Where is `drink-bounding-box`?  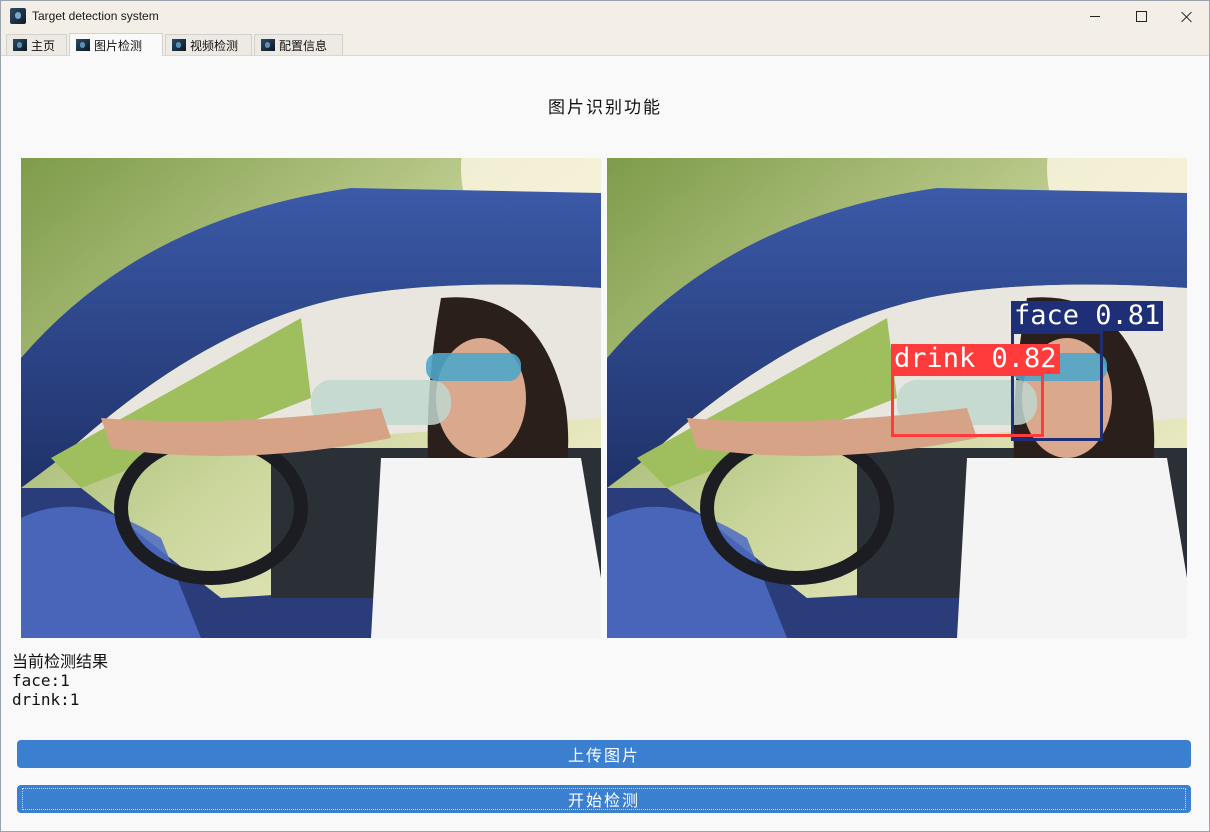 drink-bounding-box is located at coordinates (967, 405).